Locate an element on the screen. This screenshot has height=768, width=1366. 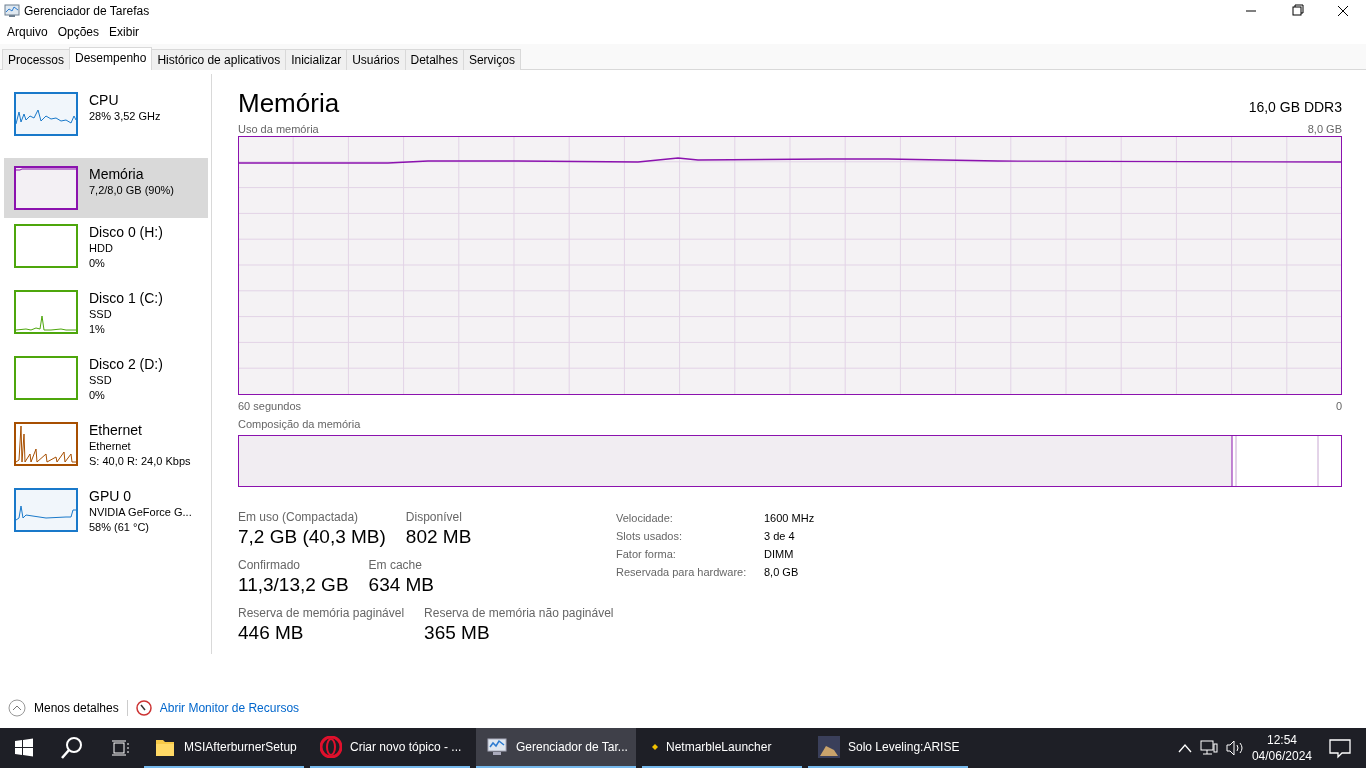
item-title: CPU is located at coordinates (104, 100).